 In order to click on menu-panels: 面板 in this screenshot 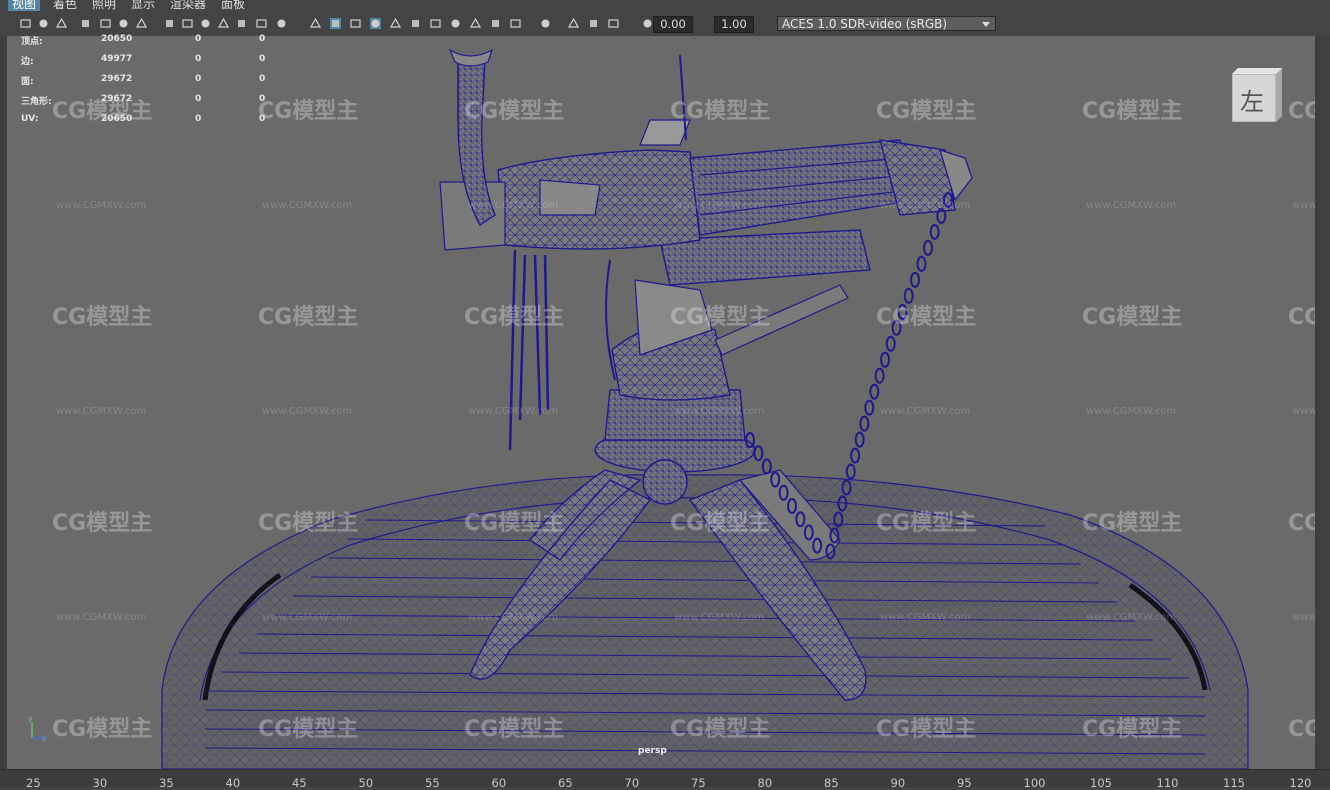, I will do `click(233, 5)`.